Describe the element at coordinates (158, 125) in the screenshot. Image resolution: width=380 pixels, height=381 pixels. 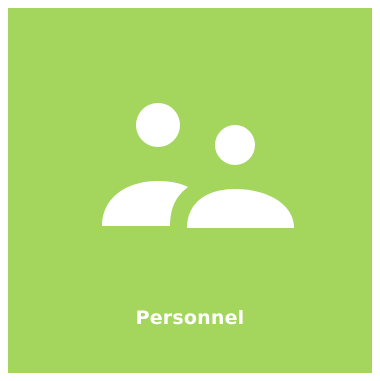
I see `left-person-head` at that location.